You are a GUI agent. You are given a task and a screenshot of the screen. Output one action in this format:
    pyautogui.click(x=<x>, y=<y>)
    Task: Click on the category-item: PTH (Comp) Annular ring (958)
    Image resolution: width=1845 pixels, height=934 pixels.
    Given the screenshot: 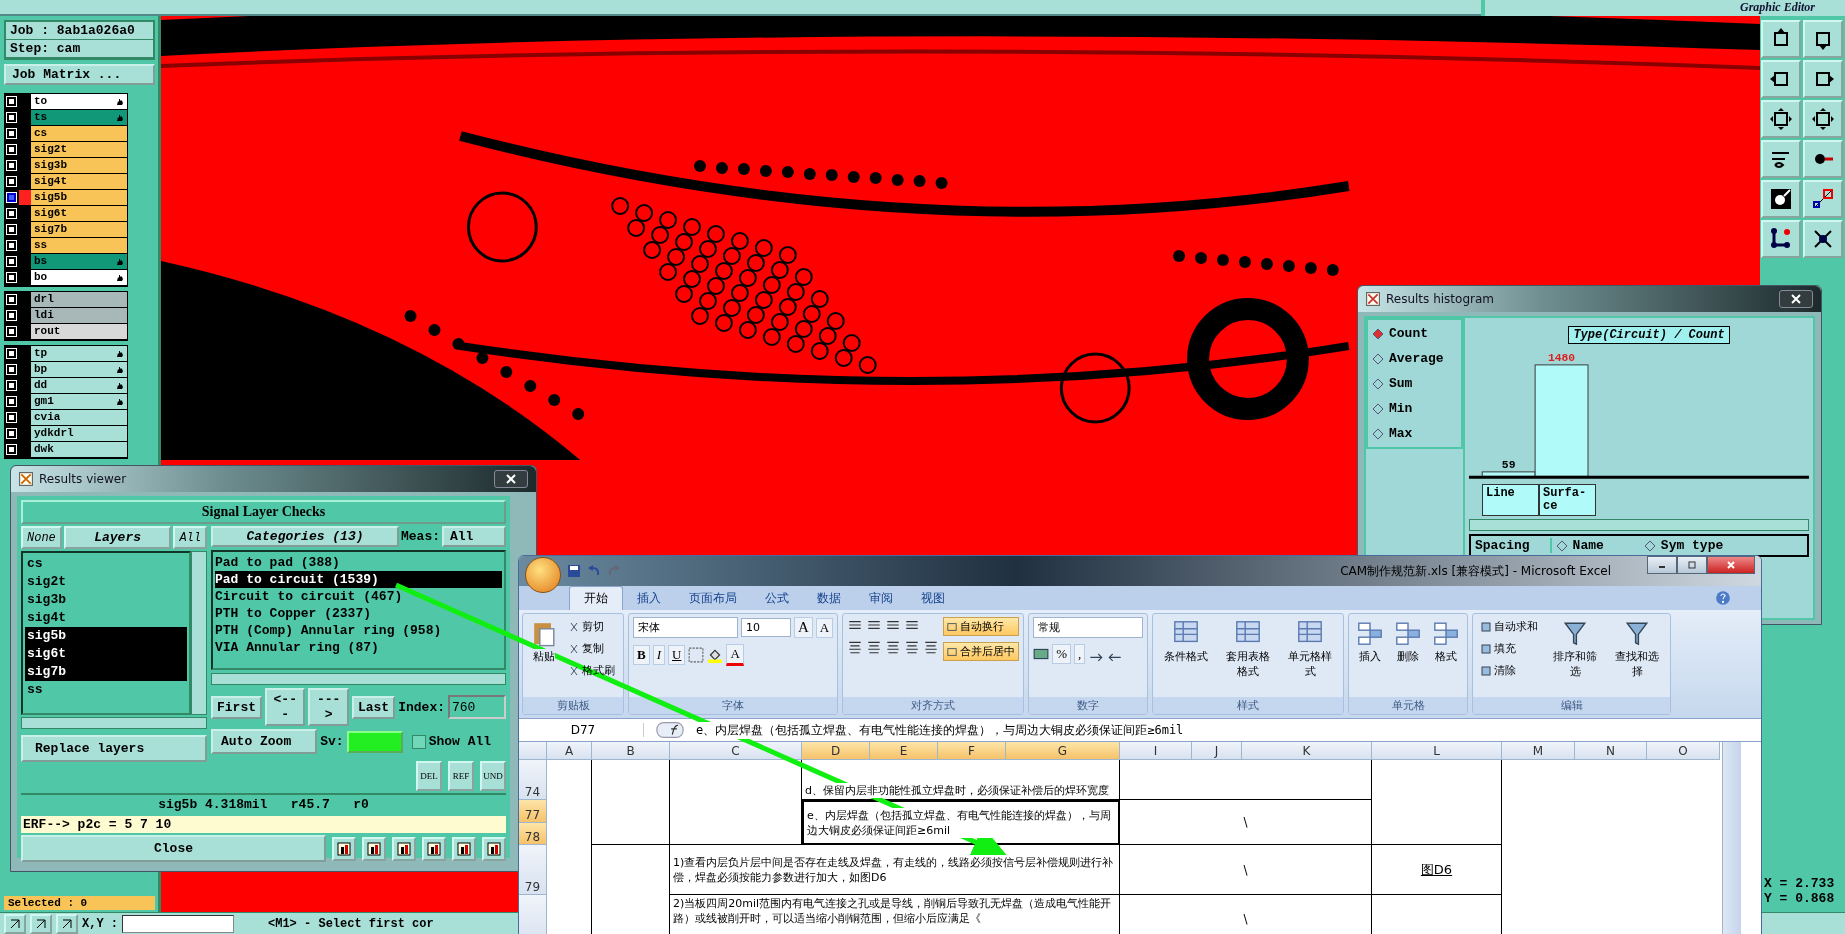 What is the action you would take?
    pyautogui.click(x=358, y=630)
    